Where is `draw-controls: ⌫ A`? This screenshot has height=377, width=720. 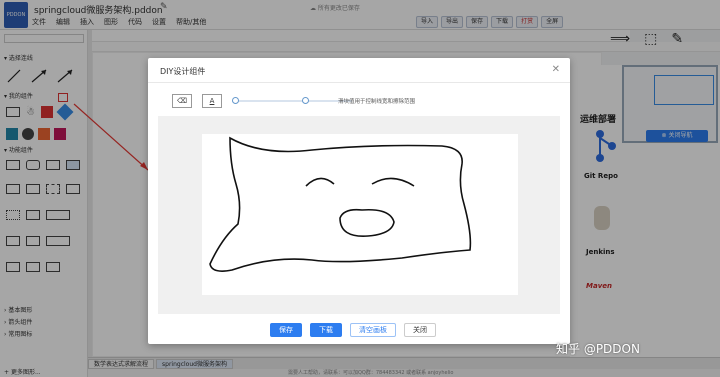
draw-controls: ⌫ A is located at coordinates (197, 101).